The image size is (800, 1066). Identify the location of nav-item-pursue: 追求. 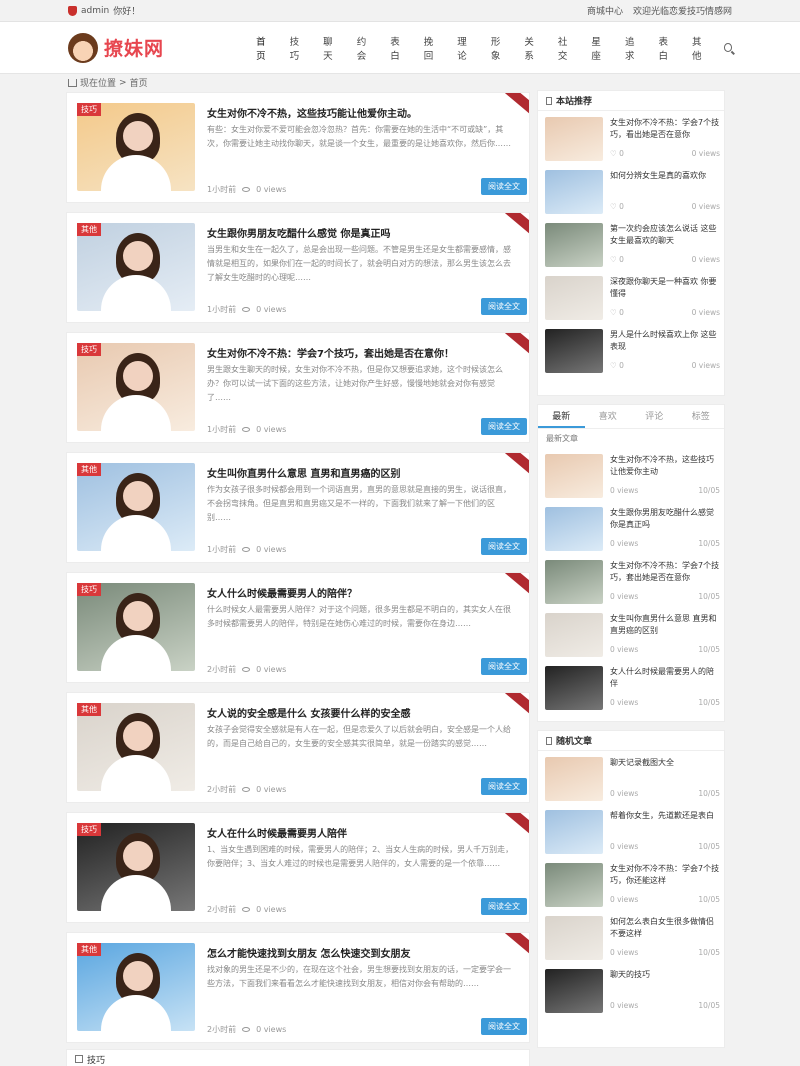
(634, 48).